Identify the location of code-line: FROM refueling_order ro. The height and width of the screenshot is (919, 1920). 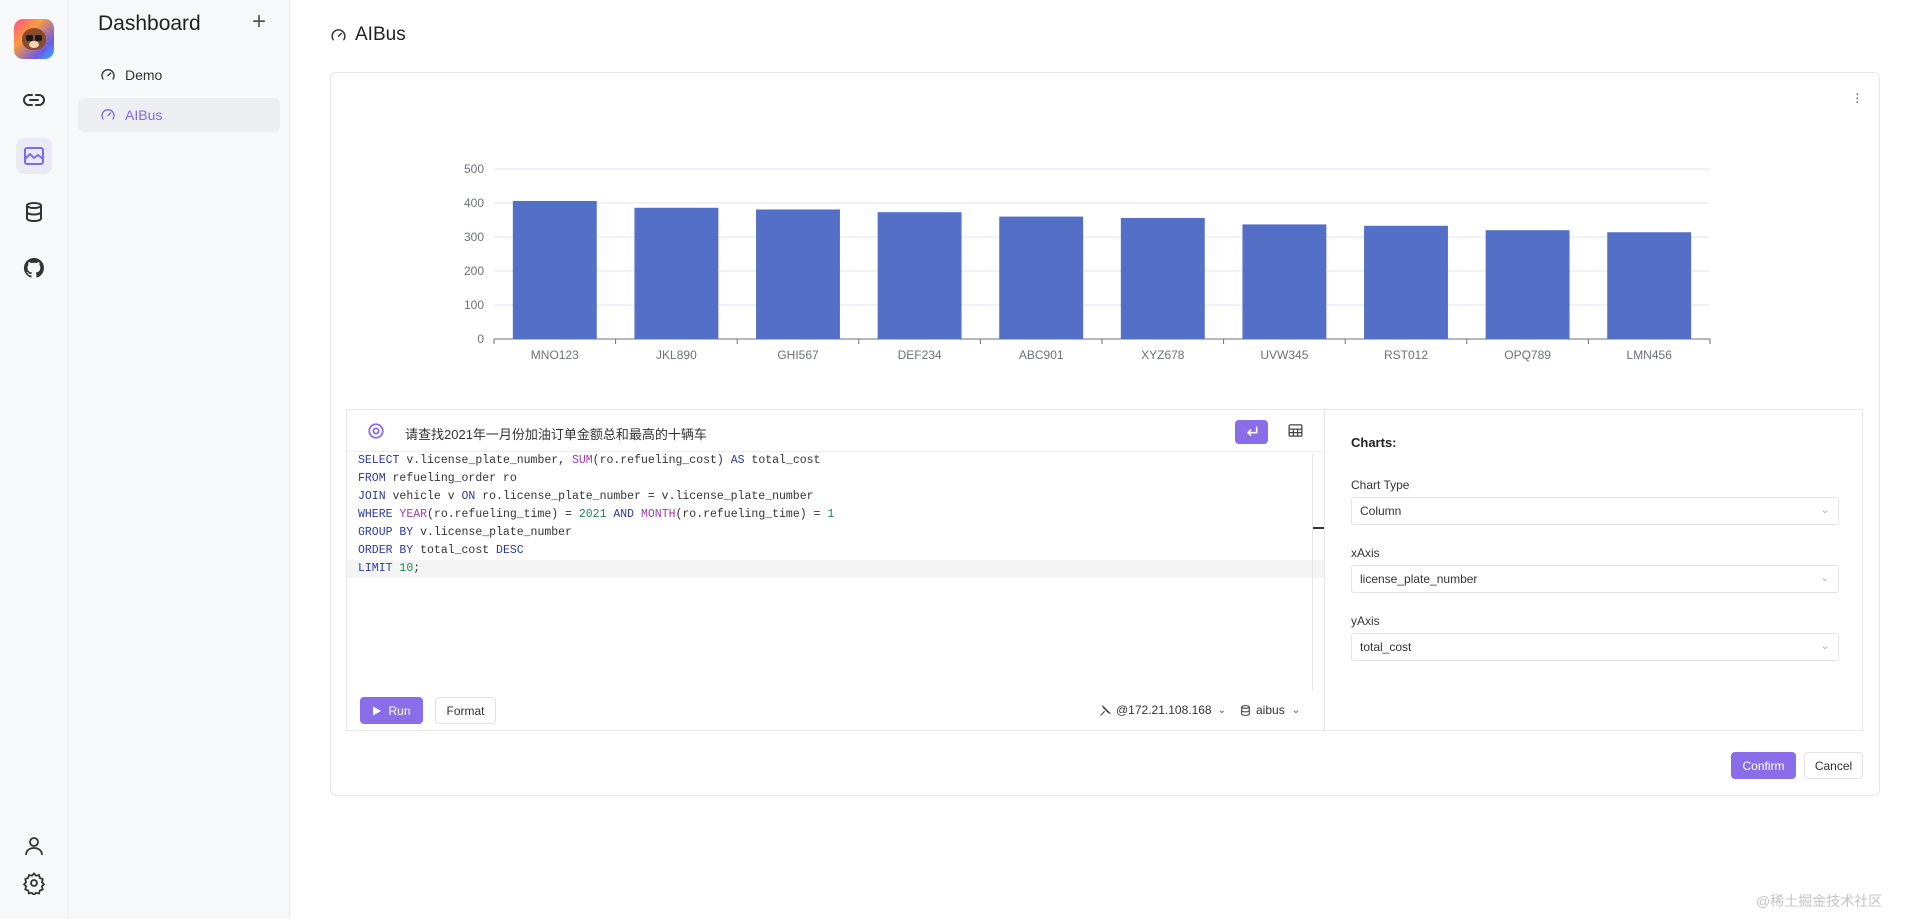
(836, 479).